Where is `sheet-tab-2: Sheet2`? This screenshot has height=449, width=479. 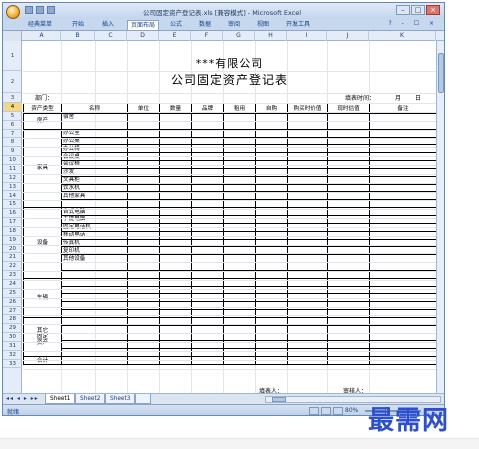
sheet-tab-2: Sheet2 is located at coordinates (90, 399).